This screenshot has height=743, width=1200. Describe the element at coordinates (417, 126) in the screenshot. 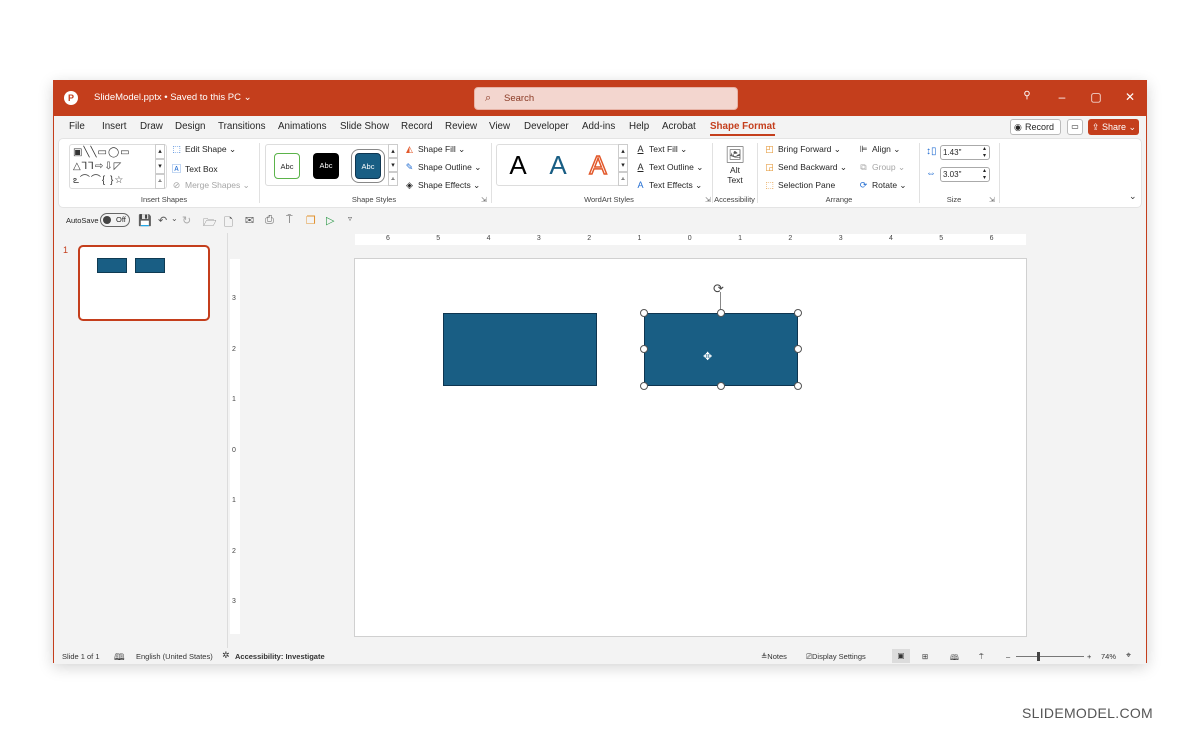

I see `tab-record: Record` at that location.